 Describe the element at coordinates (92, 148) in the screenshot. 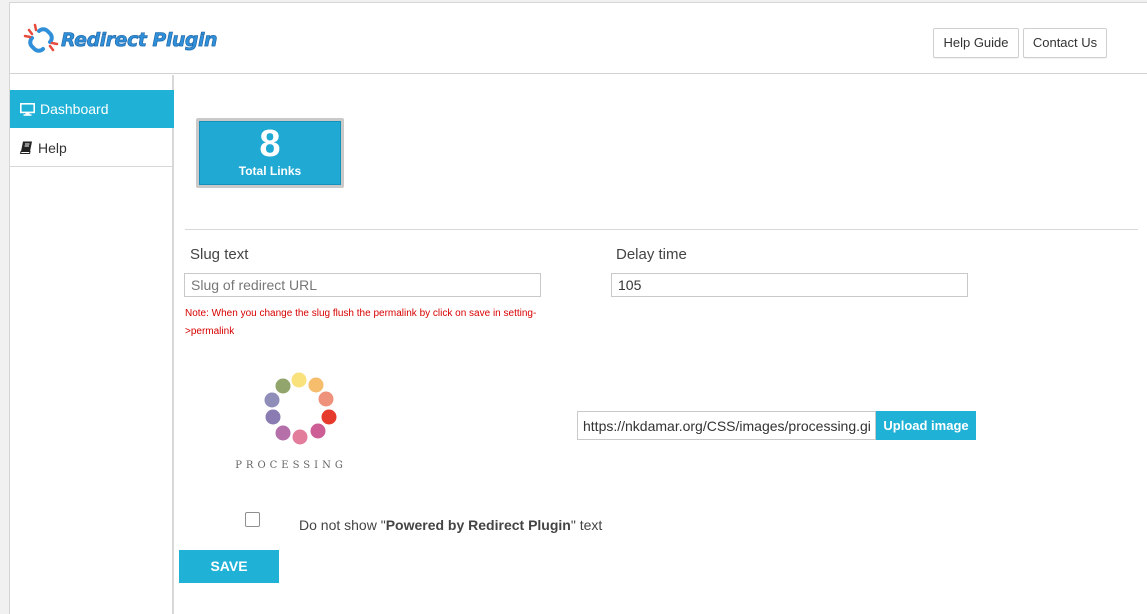

I see `sidebar-item-help: Help` at that location.